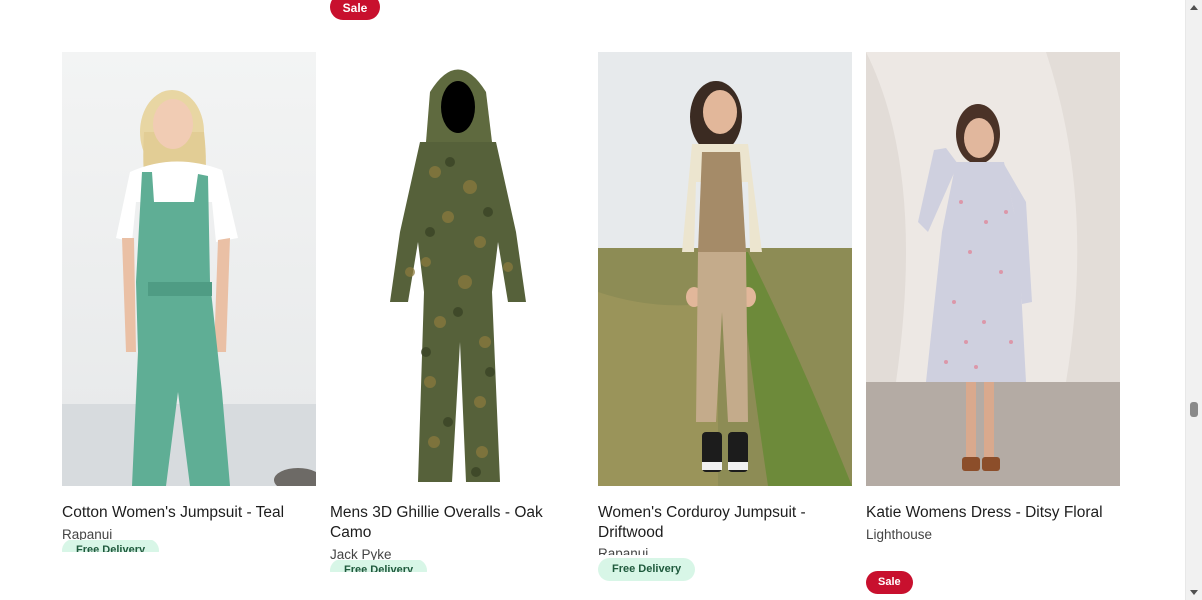 The height and width of the screenshot is (600, 1202). Describe the element at coordinates (623, 550) in the screenshot. I see `product-brand: Rapanui` at that location.